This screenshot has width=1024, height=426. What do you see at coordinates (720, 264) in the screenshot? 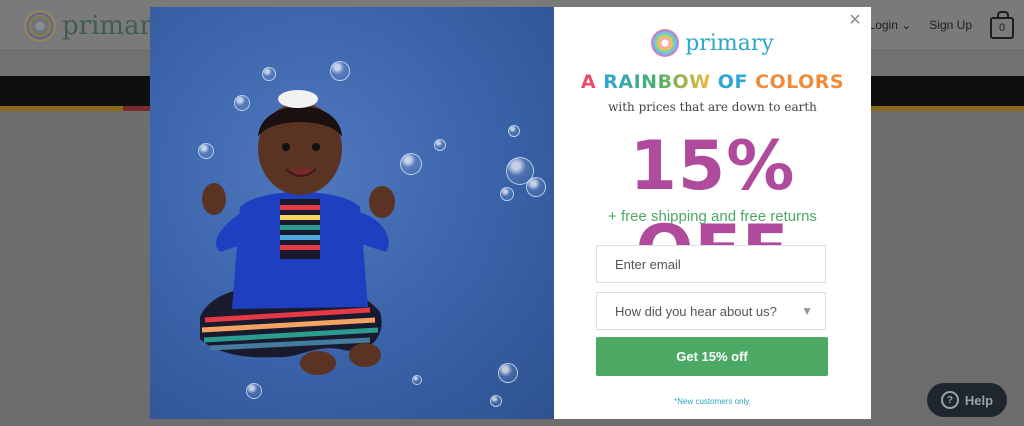
I see `email-input` at bounding box center [720, 264].